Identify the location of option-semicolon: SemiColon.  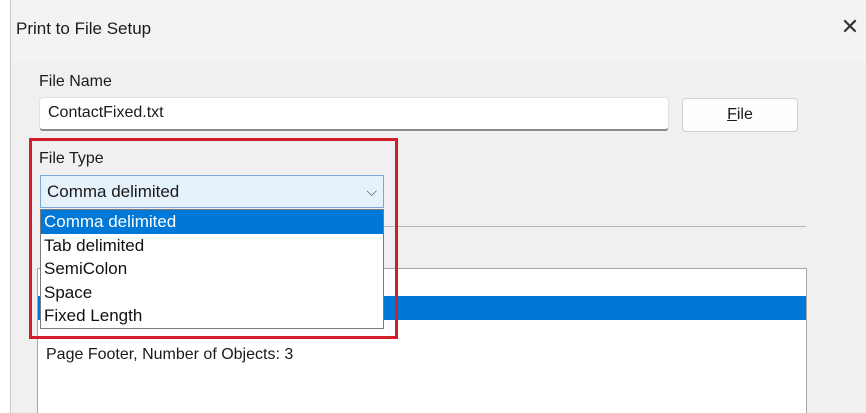
(212, 269).